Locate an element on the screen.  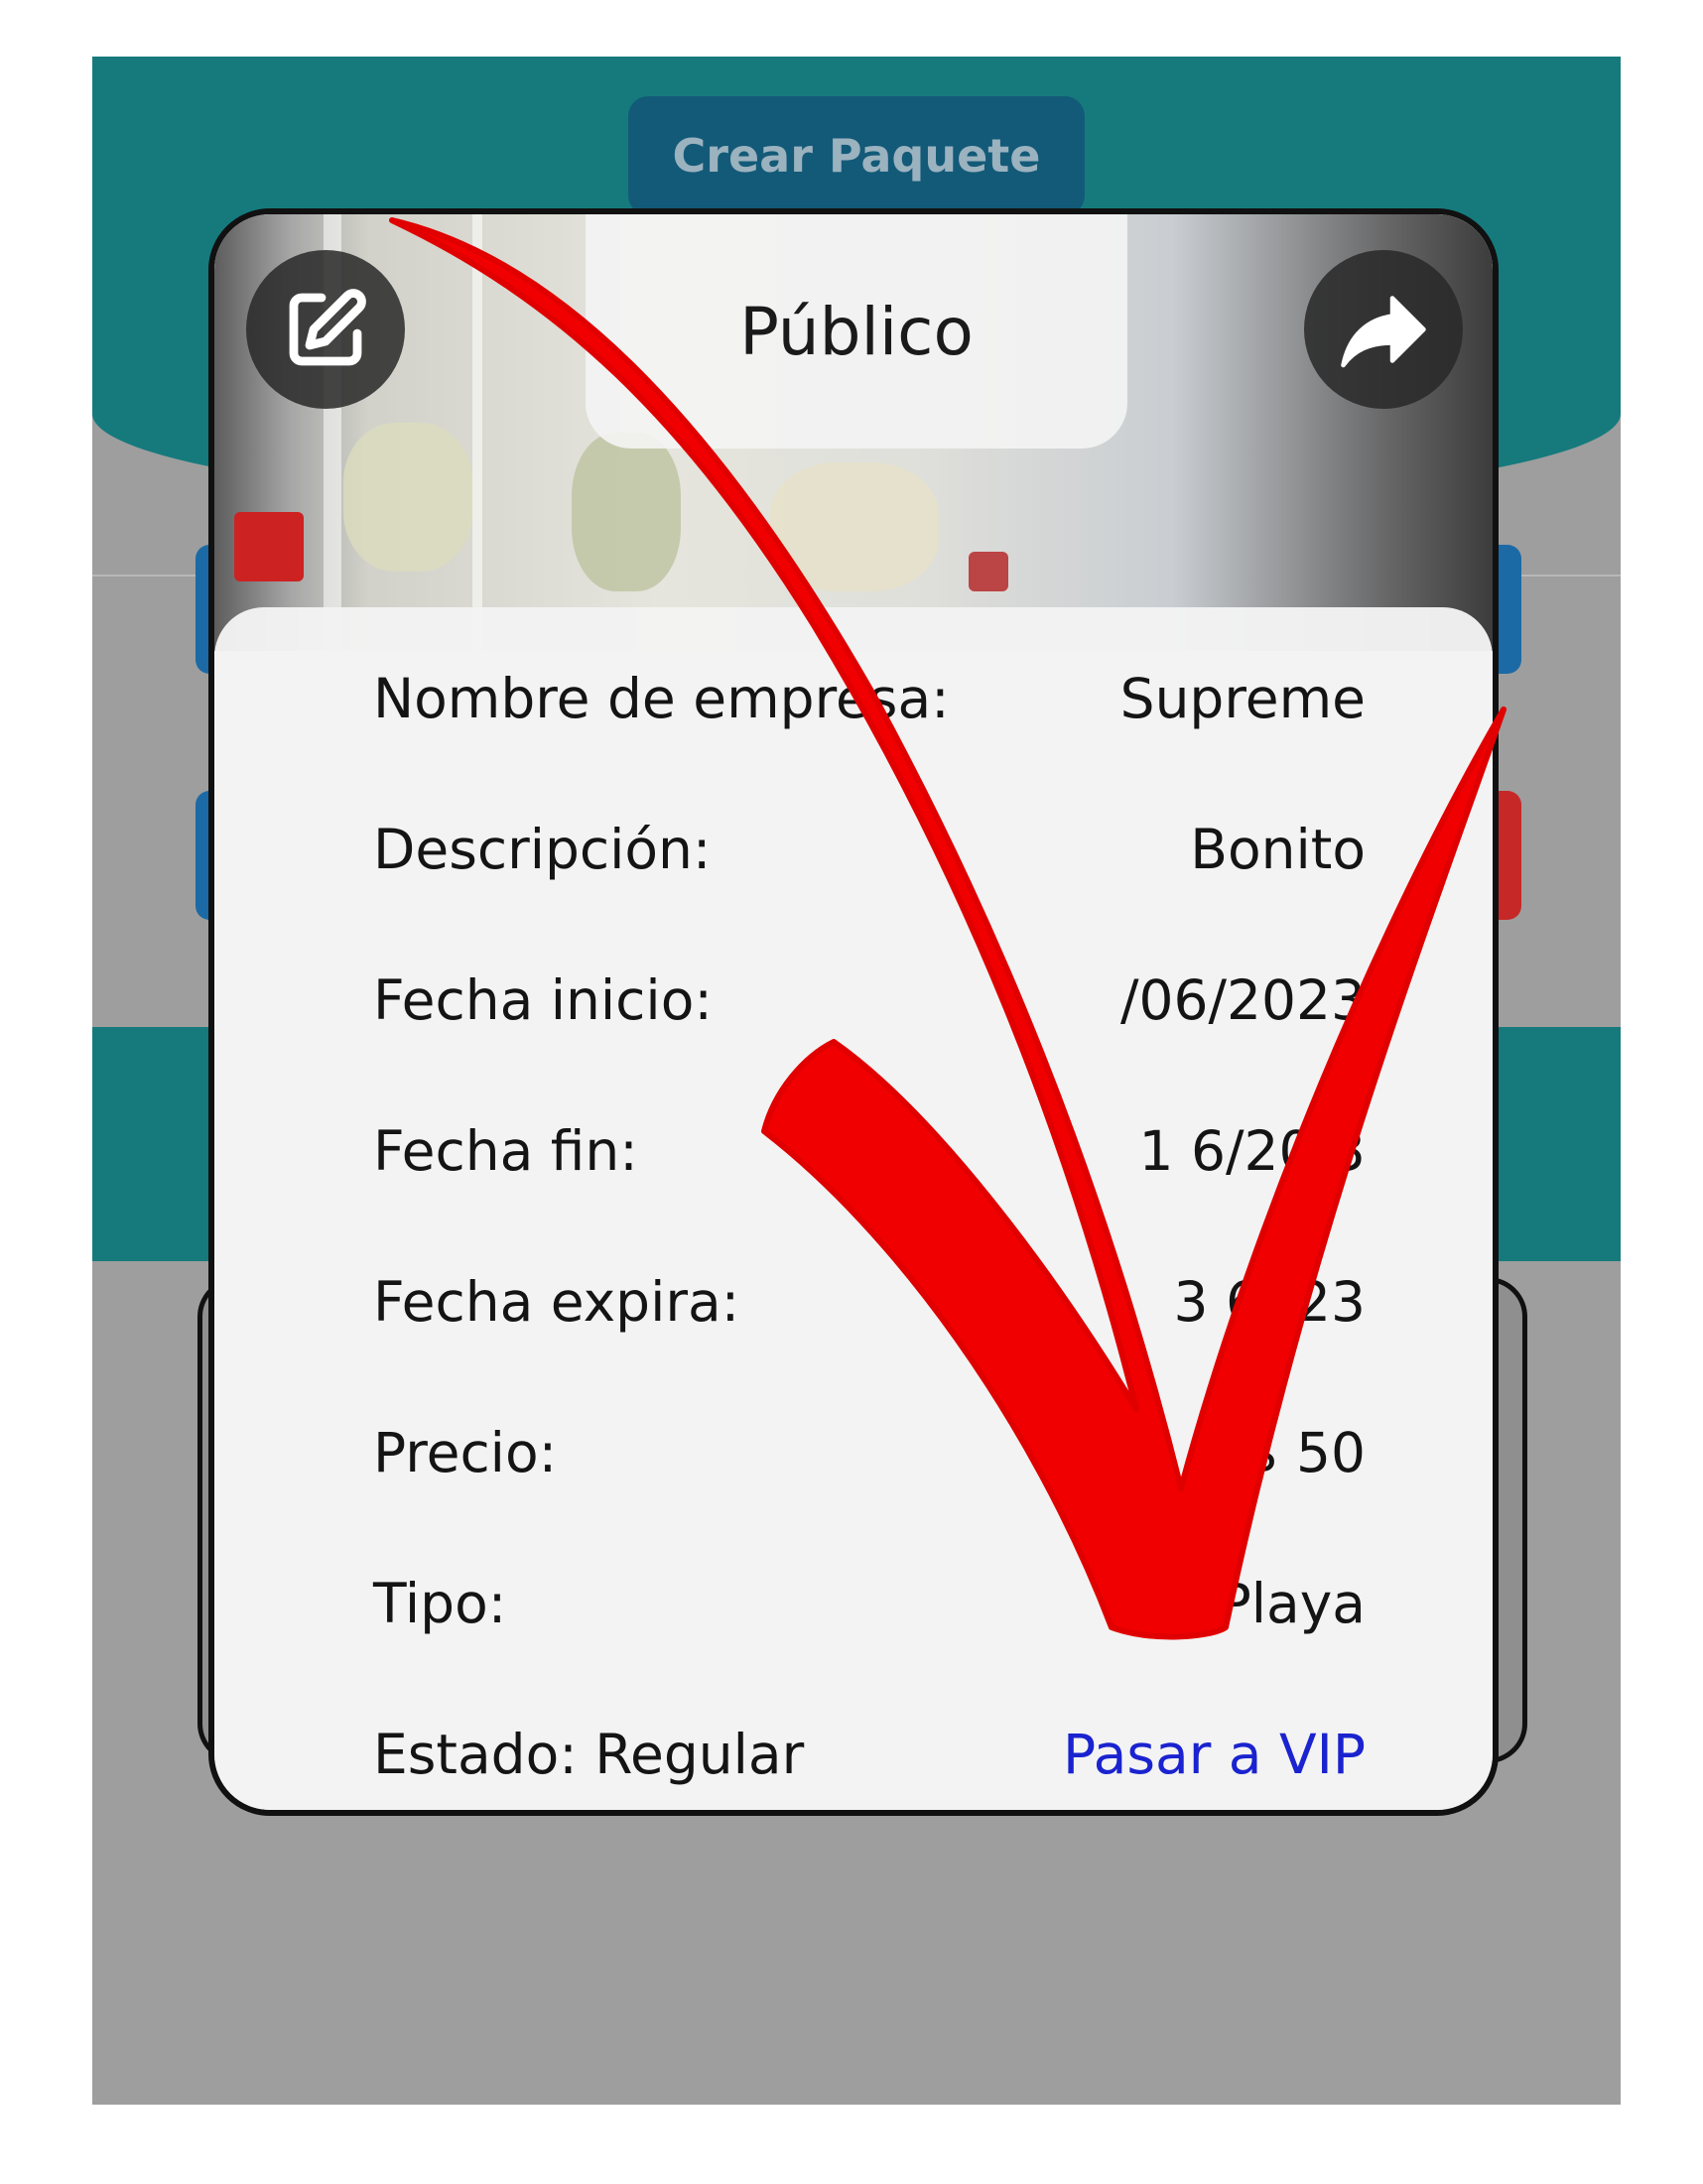
status-row: Estado: Regular Pasar a VIP is located at coordinates (869, 1754).